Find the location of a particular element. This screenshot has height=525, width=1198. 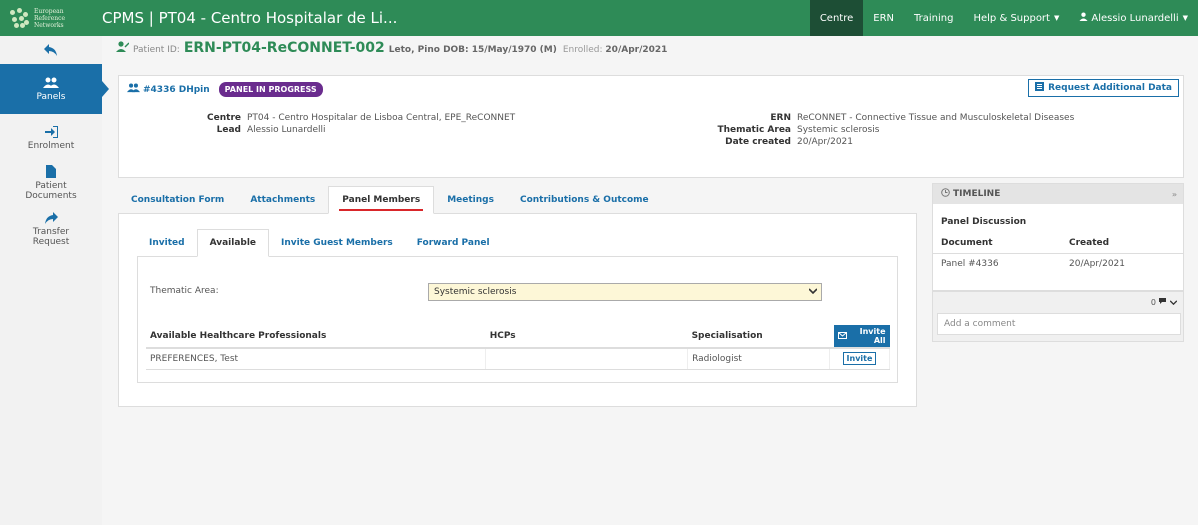

subtab-available: Available is located at coordinates (233, 244).